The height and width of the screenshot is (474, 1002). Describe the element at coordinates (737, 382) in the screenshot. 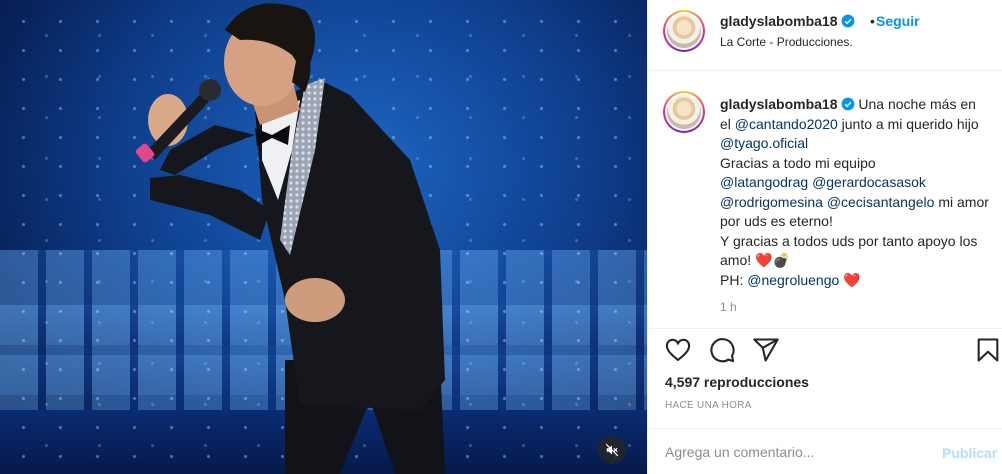

I see `view-count: 4,597 reproducciones` at that location.